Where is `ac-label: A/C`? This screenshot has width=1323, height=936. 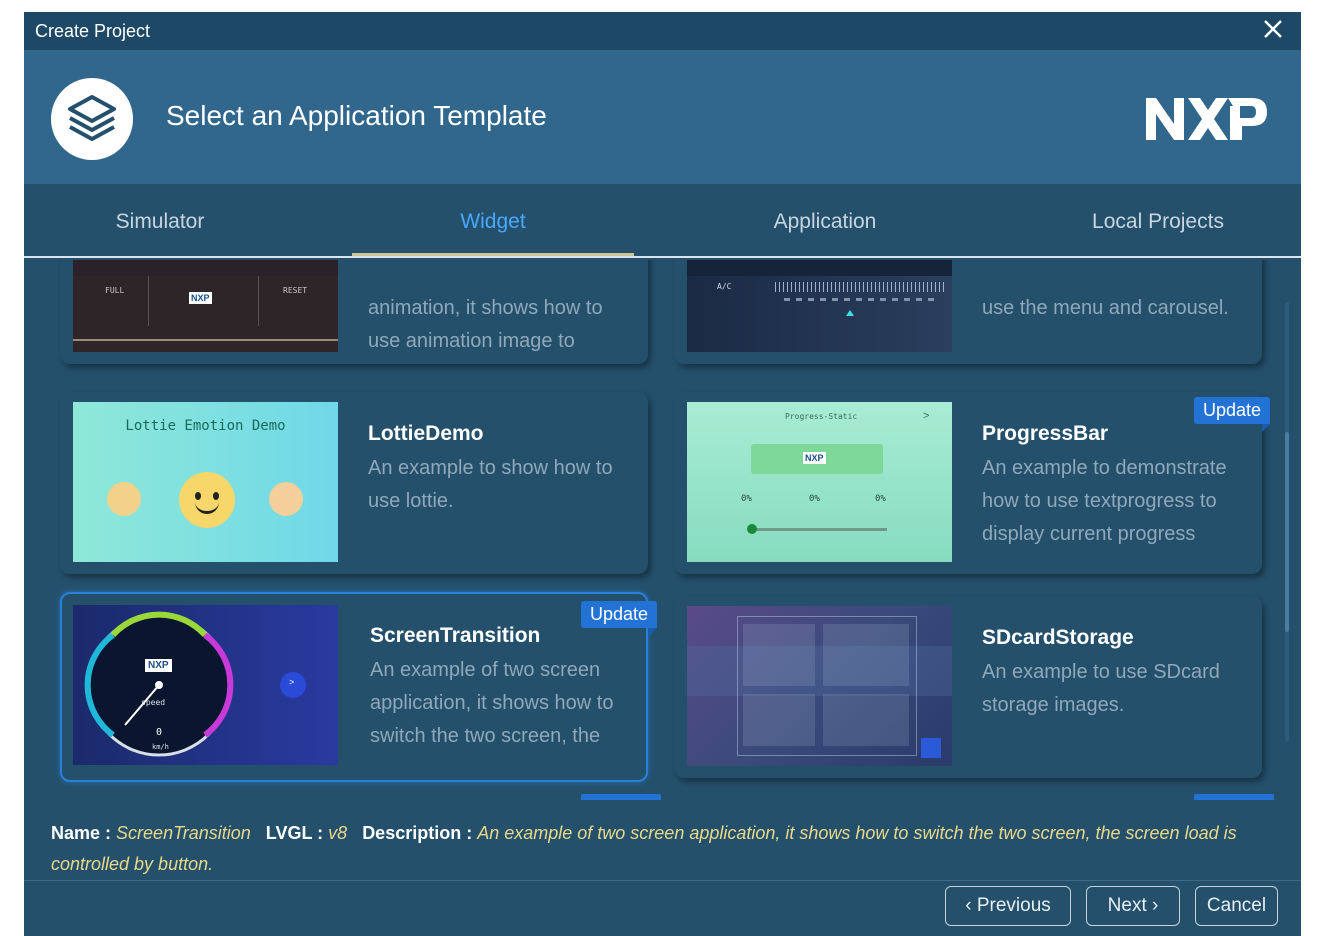 ac-label: A/C is located at coordinates (724, 286).